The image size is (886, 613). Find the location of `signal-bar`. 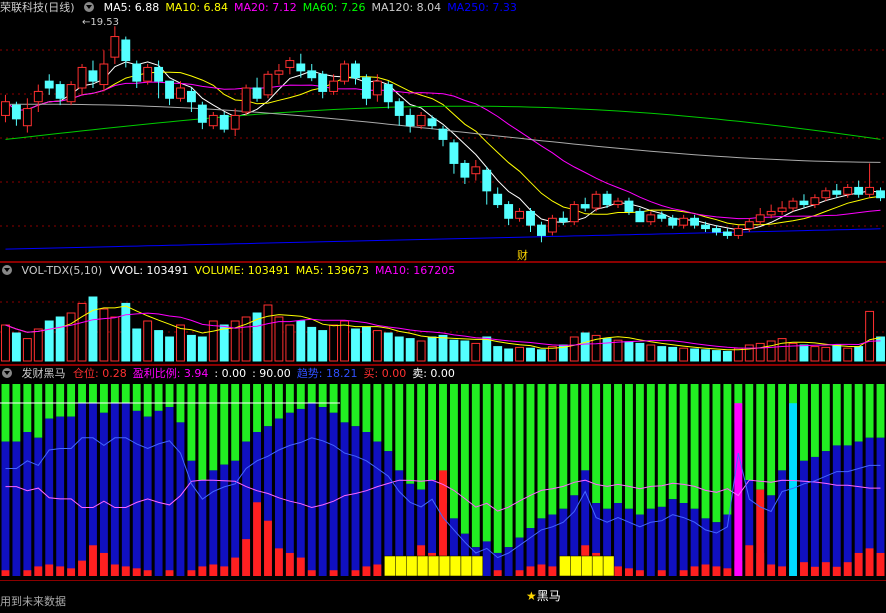

signal-bar is located at coordinates (738, 489).